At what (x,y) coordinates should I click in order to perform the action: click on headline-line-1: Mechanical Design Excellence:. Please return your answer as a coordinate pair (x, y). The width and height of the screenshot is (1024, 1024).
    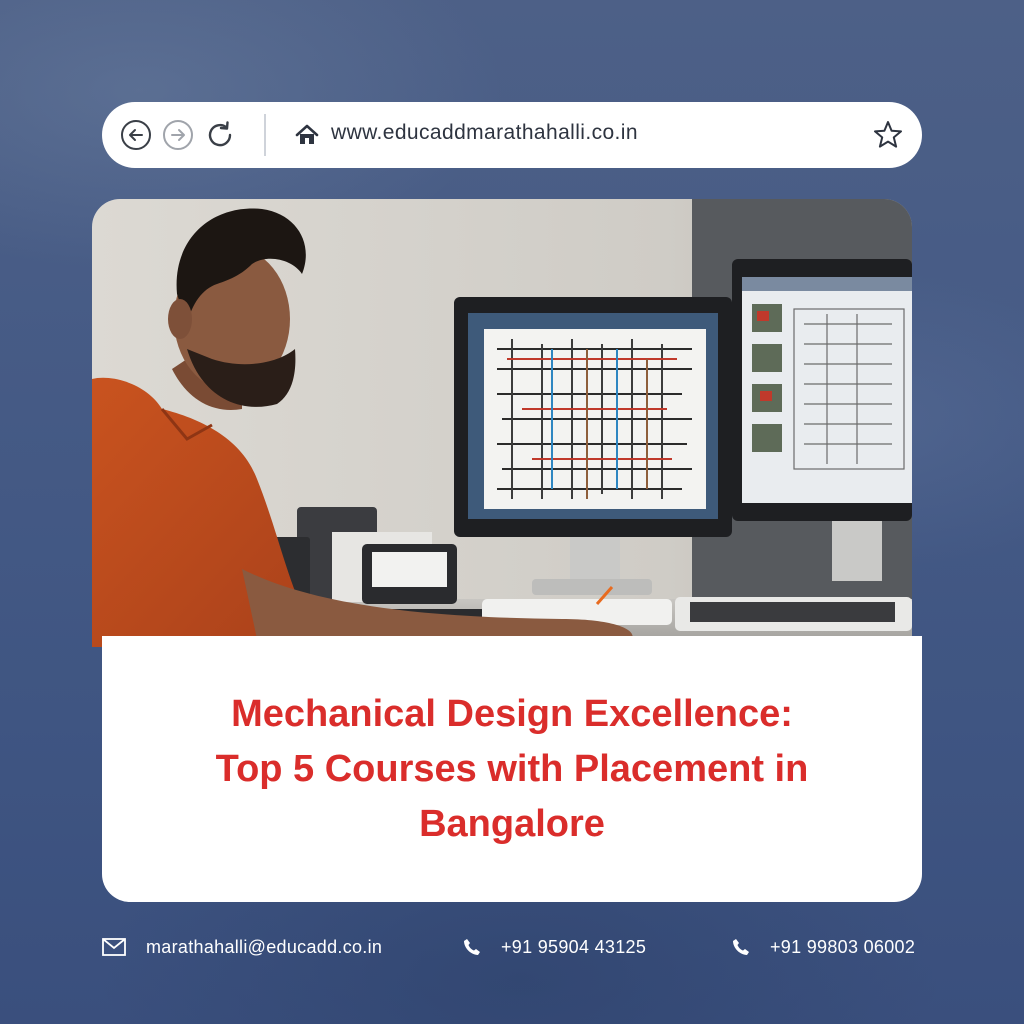
    Looking at the image, I should click on (512, 713).